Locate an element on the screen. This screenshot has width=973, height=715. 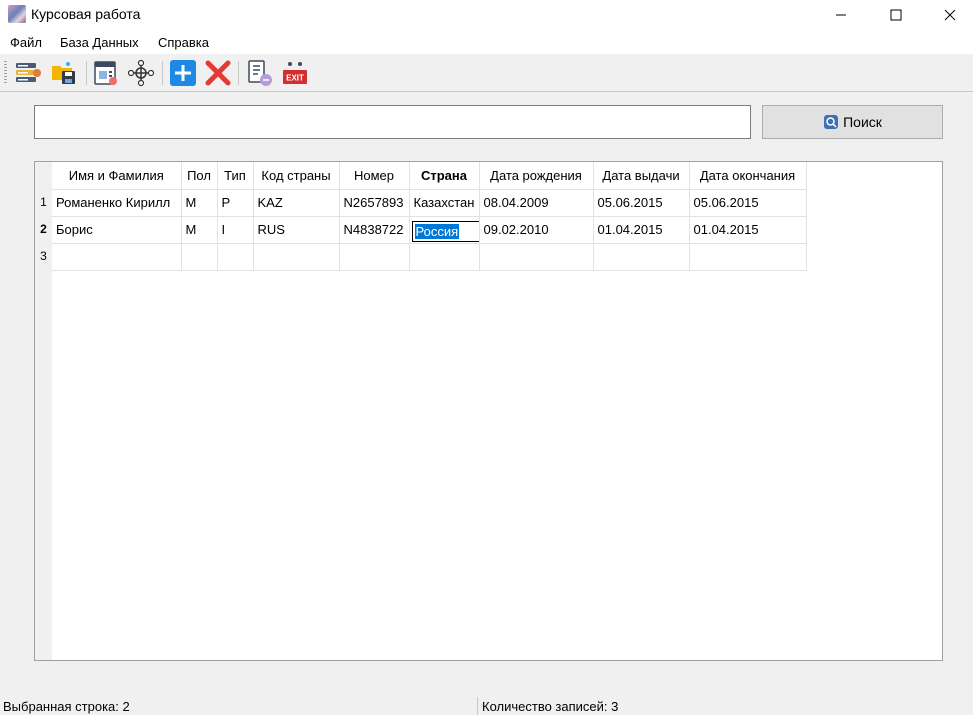
search-input is located at coordinates (392, 122).